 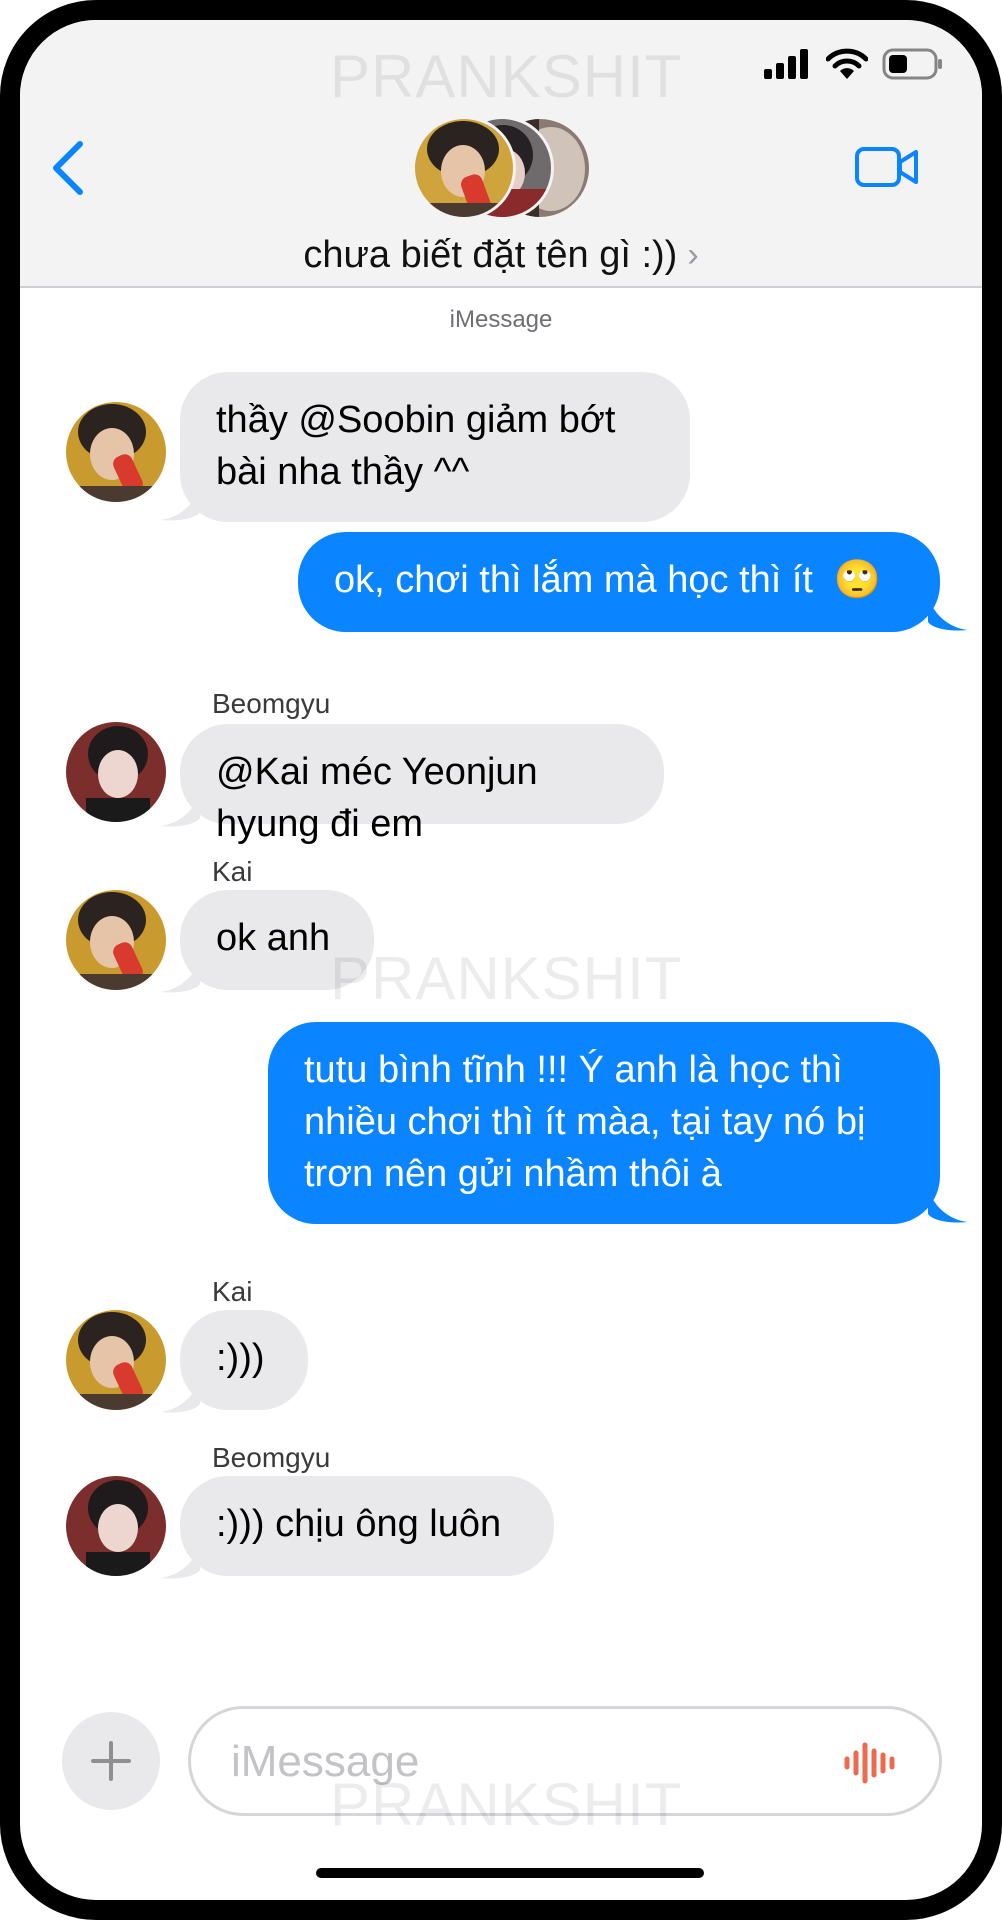 What do you see at coordinates (277, 940) in the screenshot?
I see `message-bubble-incoming: ok anh` at bounding box center [277, 940].